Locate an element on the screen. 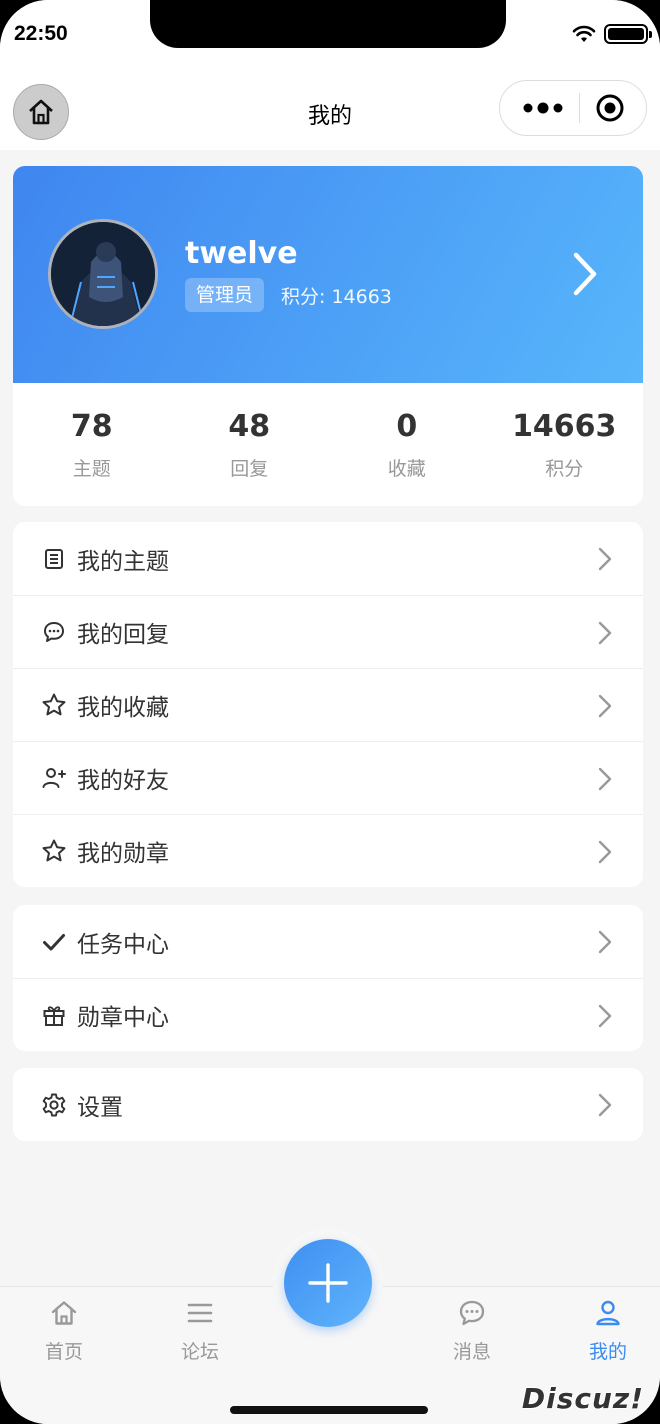 This screenshot has height=1424, width=660. menu-item-settings: 设置 is located at coordinates (328, 1104).